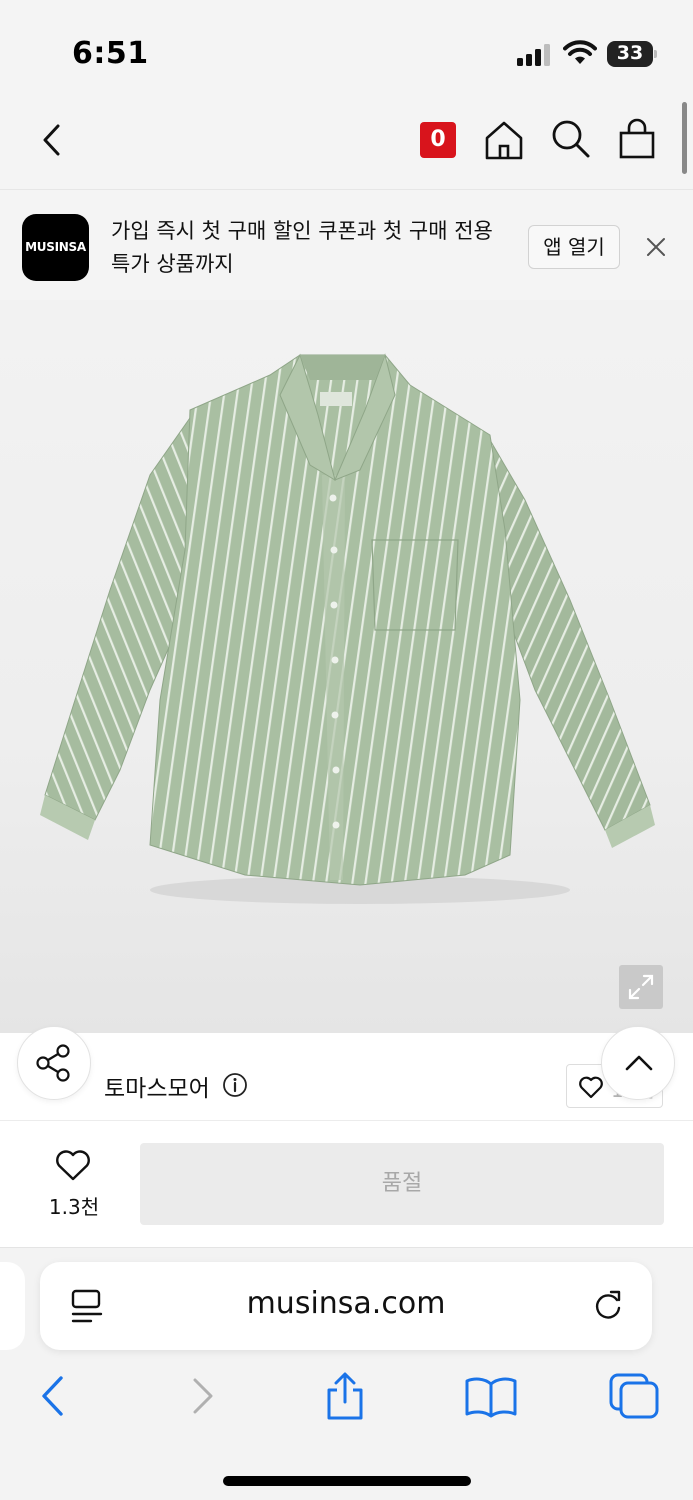  I want to click on brand-row: 토마스모어 11만, so click(346, 1077).